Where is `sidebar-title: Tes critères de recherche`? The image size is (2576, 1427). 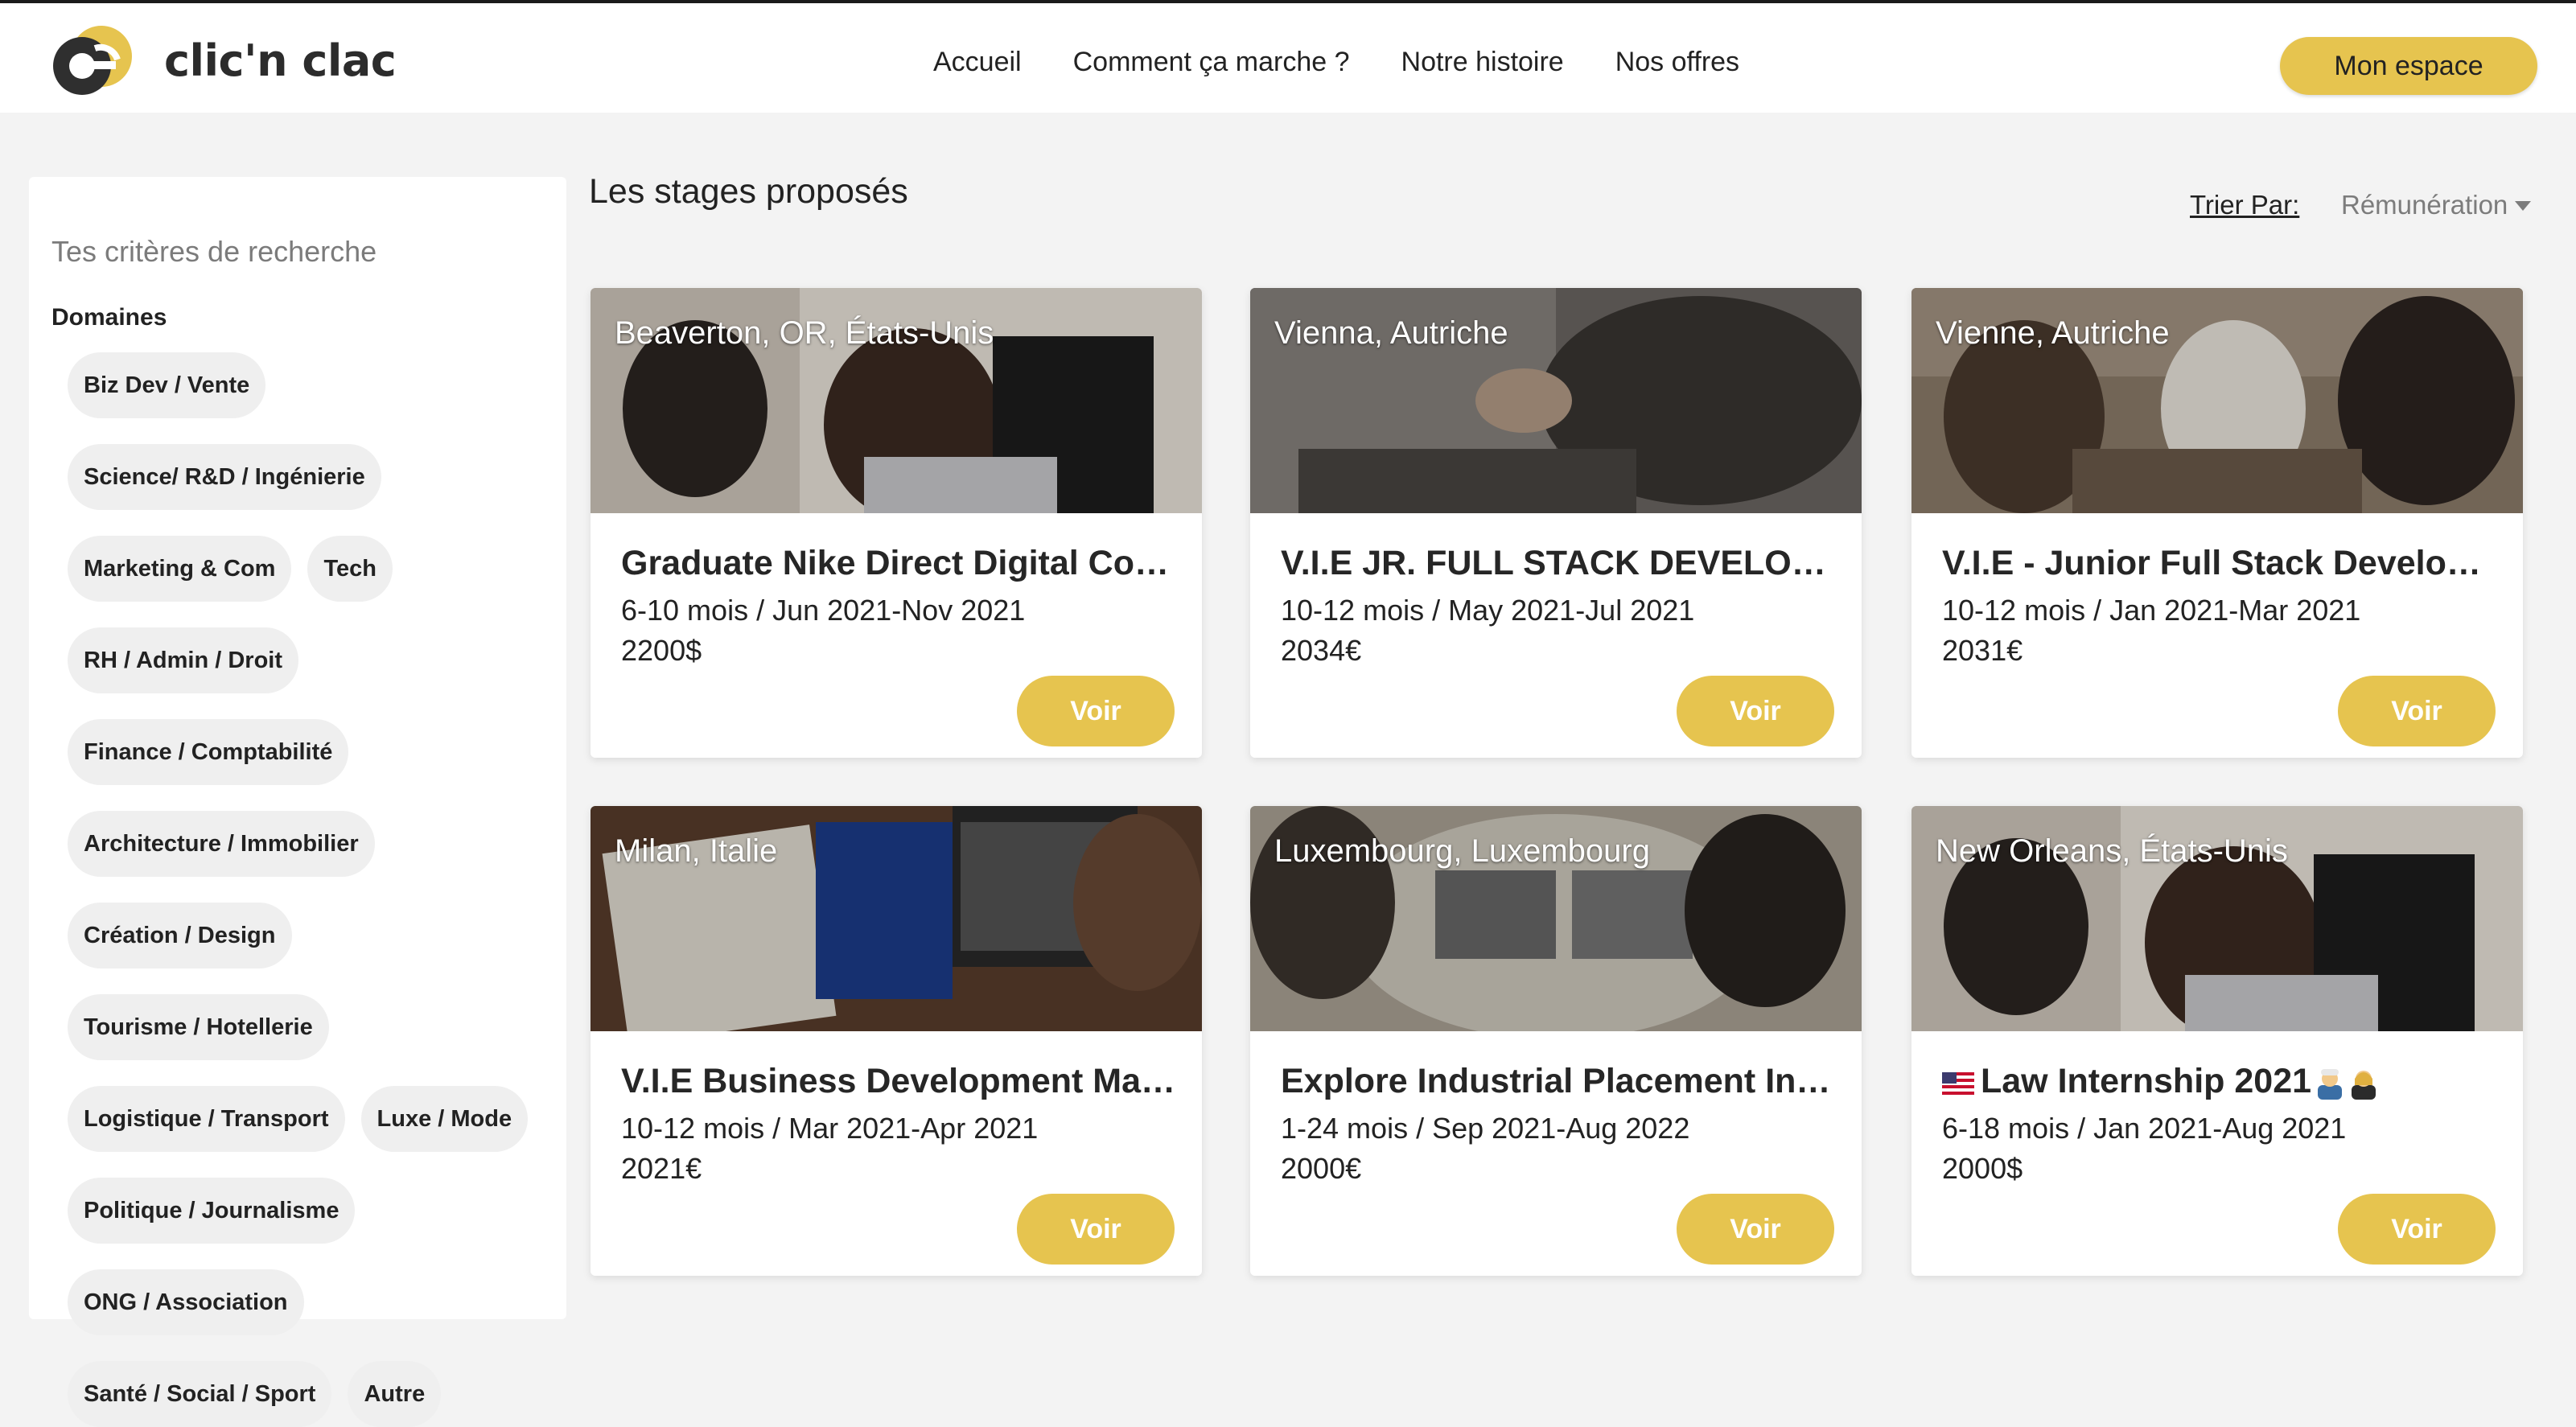 sidebar-title: Tes critères de recherche is located at coordinates (214, 251).